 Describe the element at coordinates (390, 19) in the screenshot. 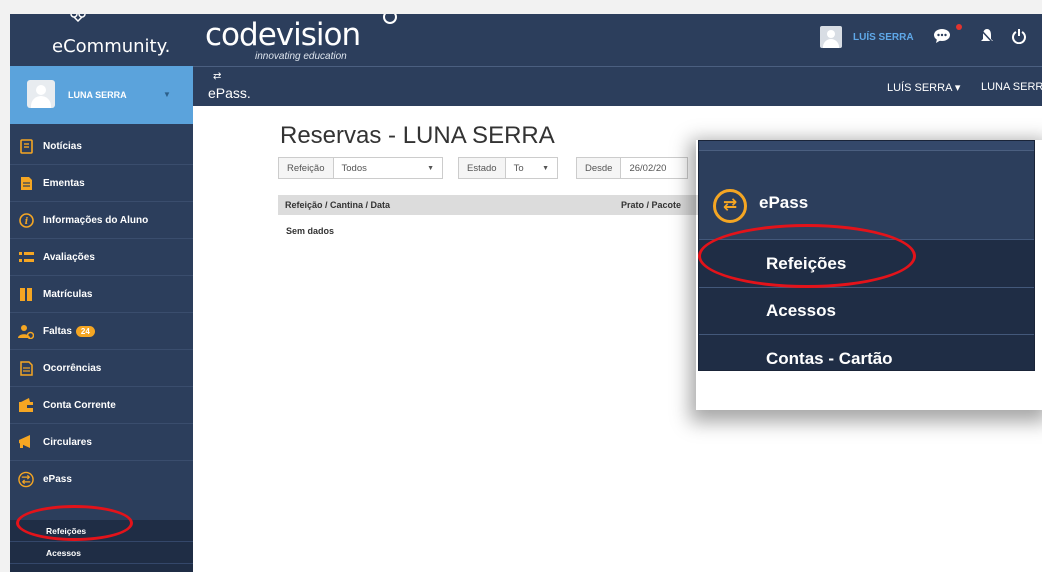

I see `logo-ring-icon` at that location.